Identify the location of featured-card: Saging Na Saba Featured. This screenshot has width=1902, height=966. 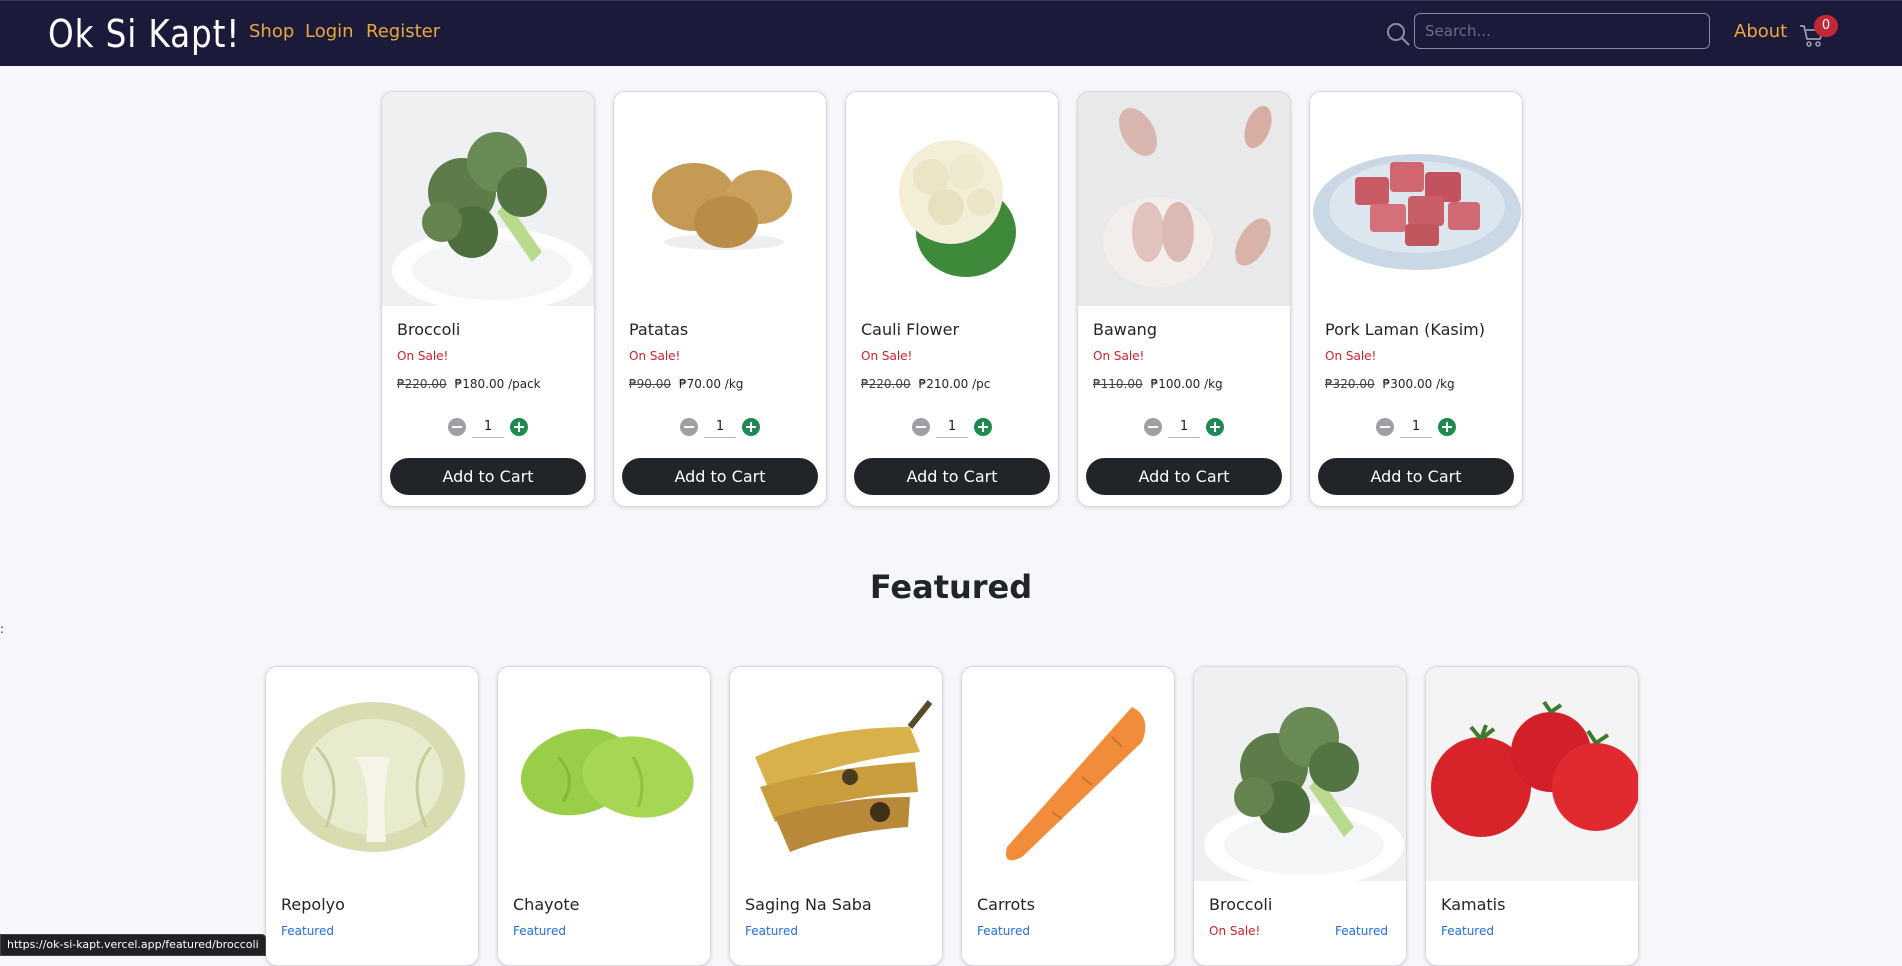
(836, 816).